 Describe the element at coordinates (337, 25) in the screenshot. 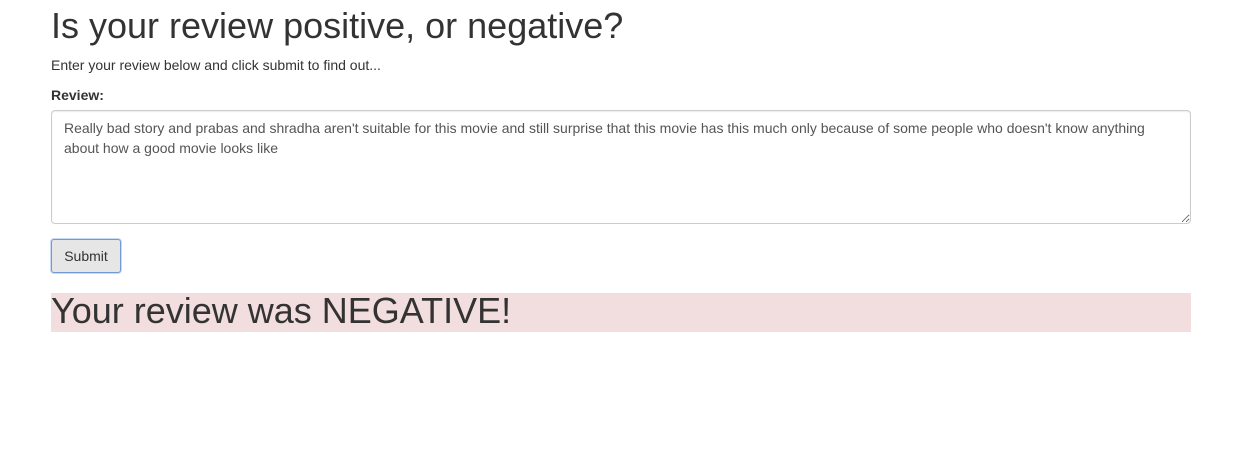

I see `page-title: Is your review positive, or negative?` at that location.